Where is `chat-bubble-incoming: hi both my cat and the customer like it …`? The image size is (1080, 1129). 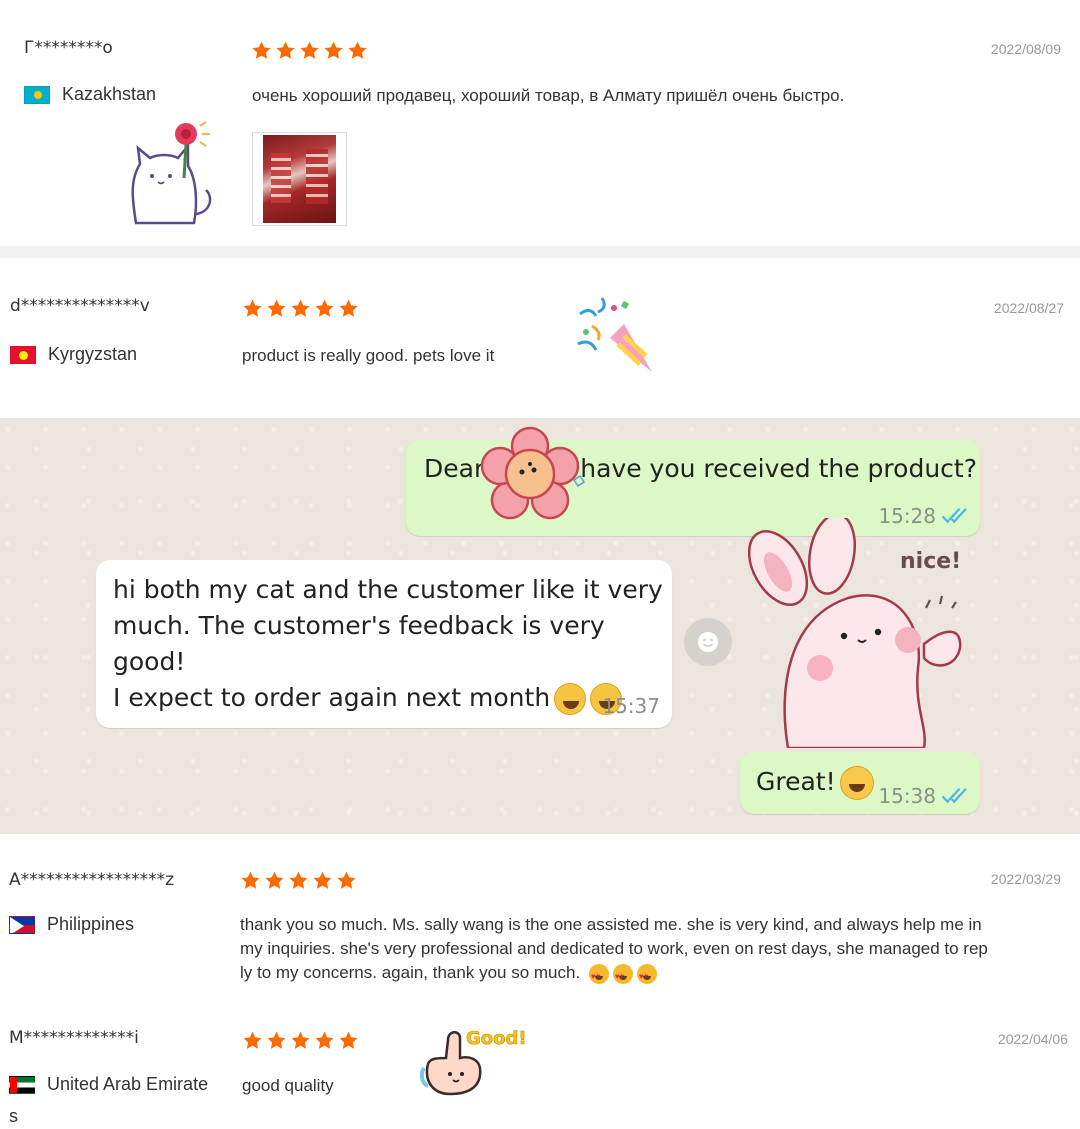
chat-bubble-incoming: hi both my cat and the customer like it … is located at coordinates (384, 644).